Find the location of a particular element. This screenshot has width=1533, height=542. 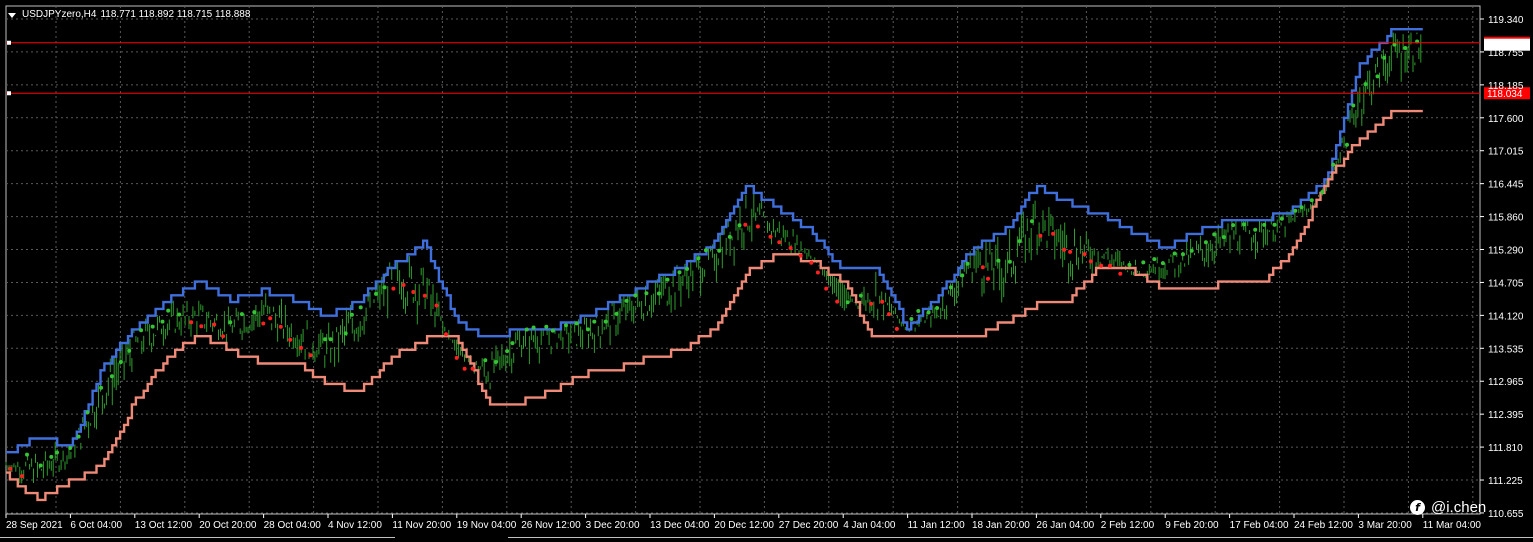

dropdown-triangle-icon is located at coordinates (12, 15).